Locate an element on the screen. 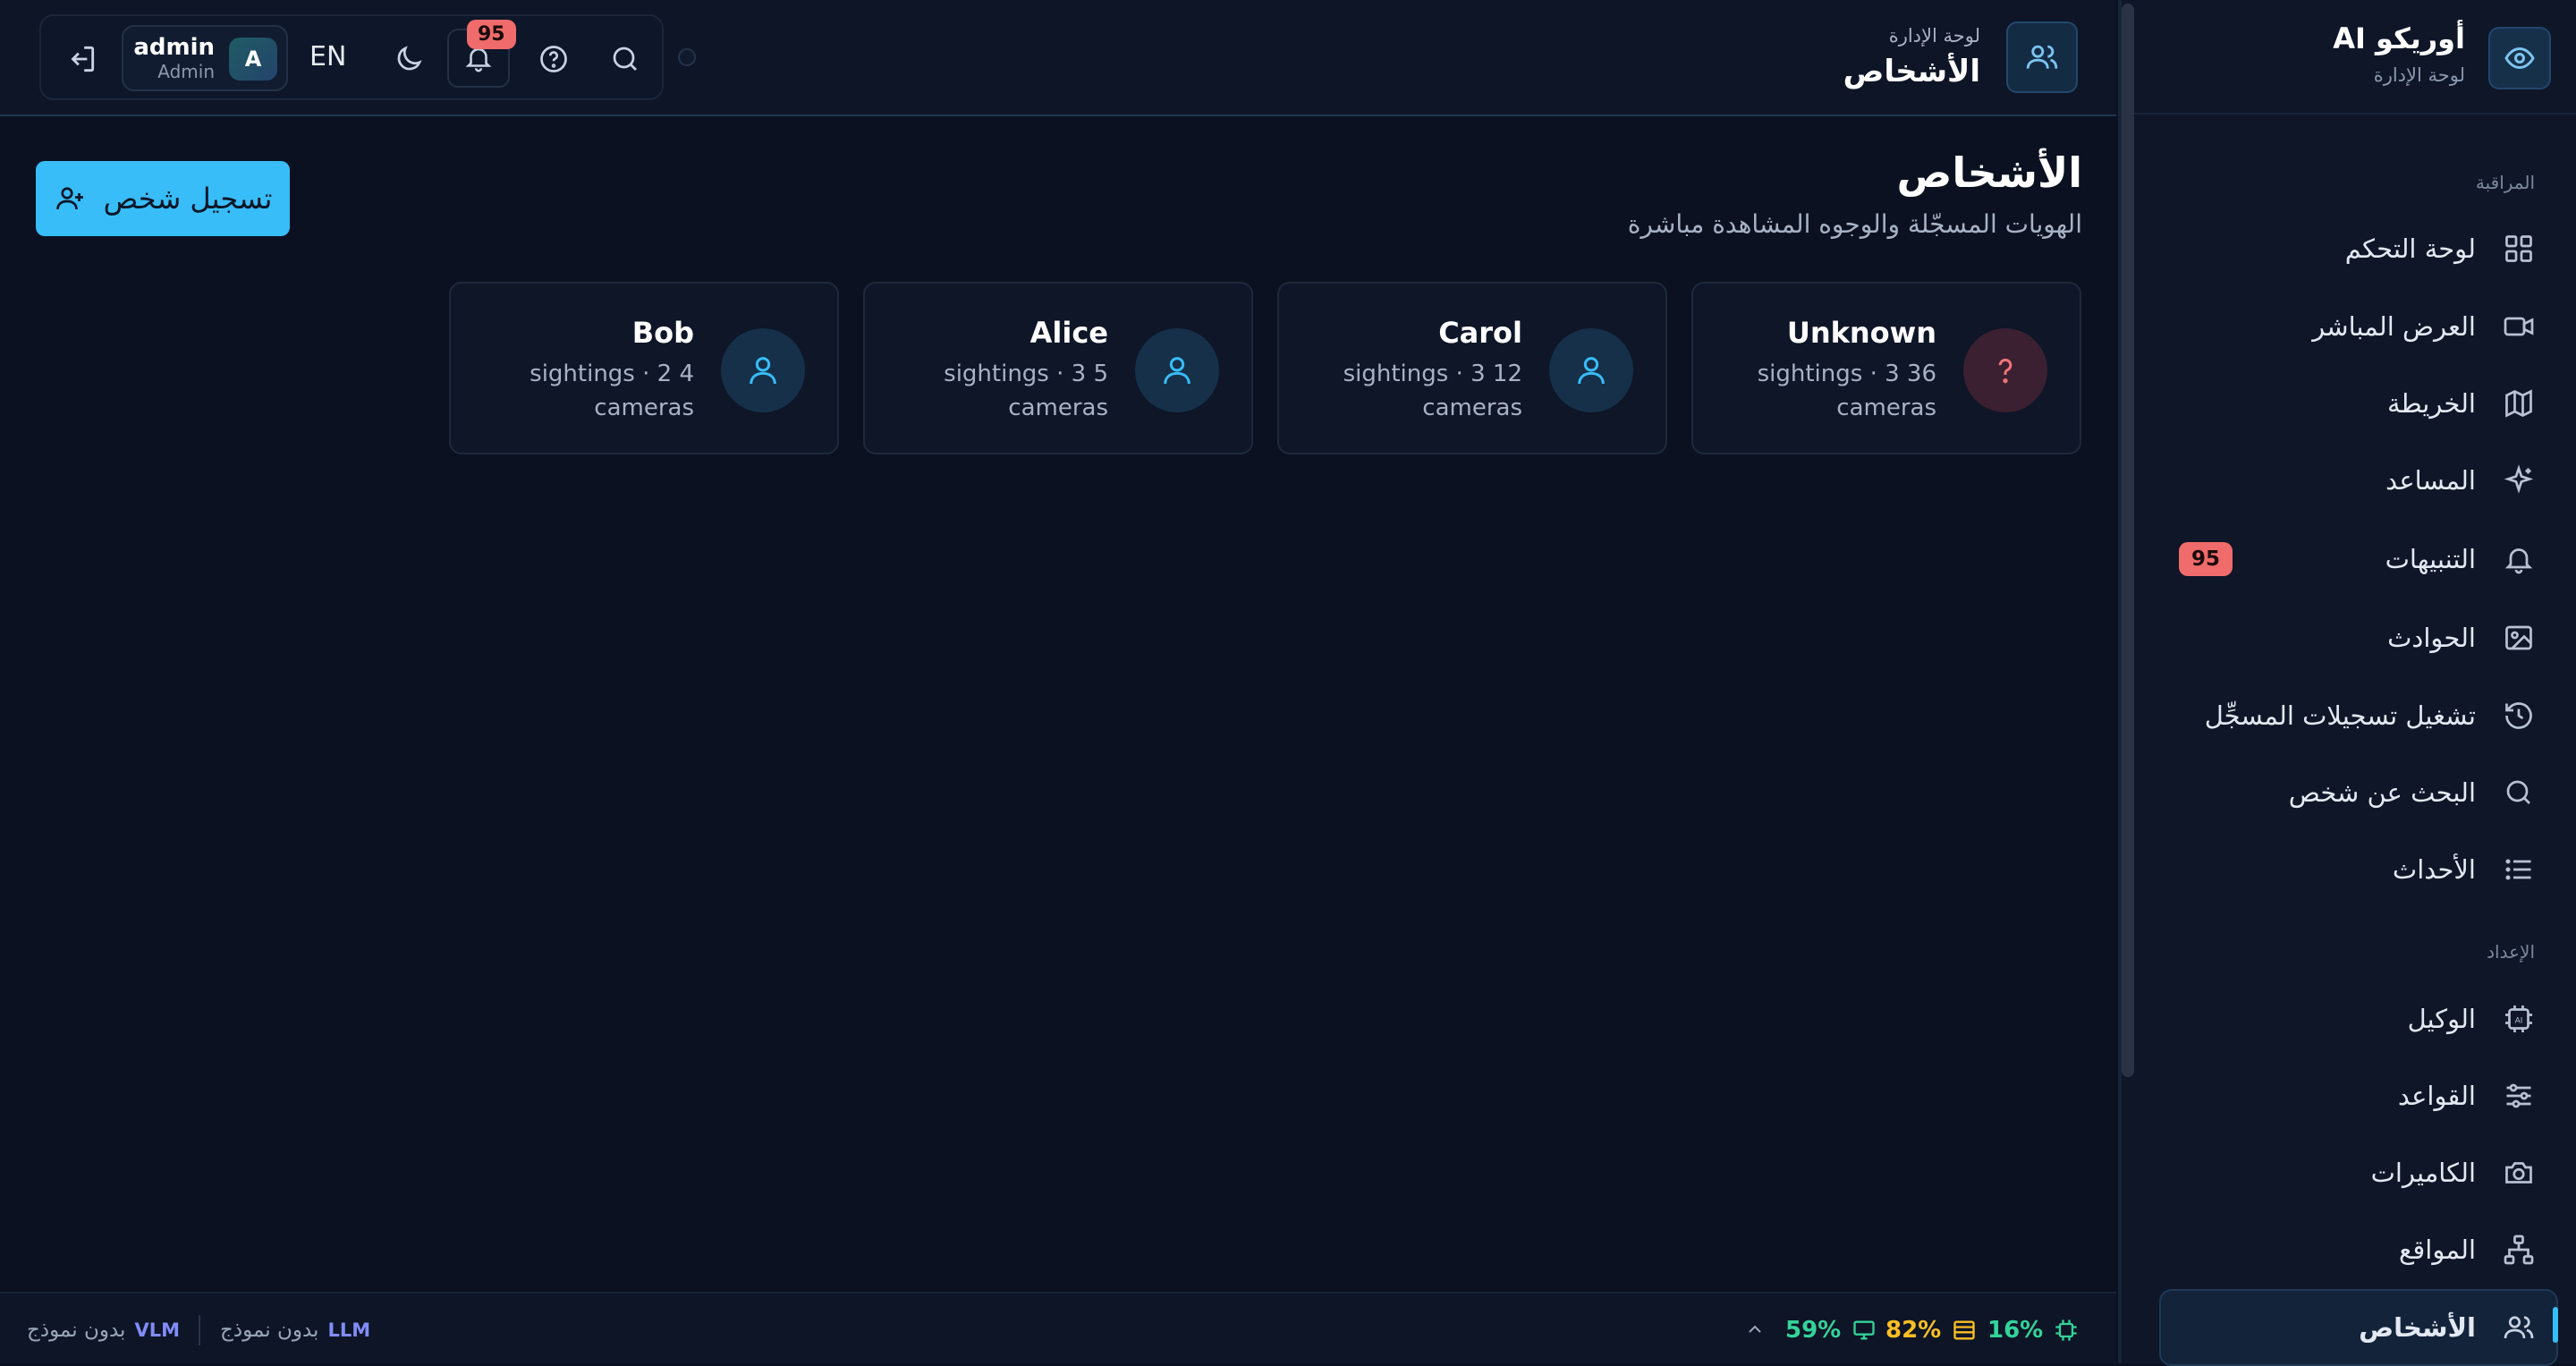 This screenshot has height=1366, width=2576. sidebar-item-agent: AI الوكيل is located at coordinates (2348, 1019).